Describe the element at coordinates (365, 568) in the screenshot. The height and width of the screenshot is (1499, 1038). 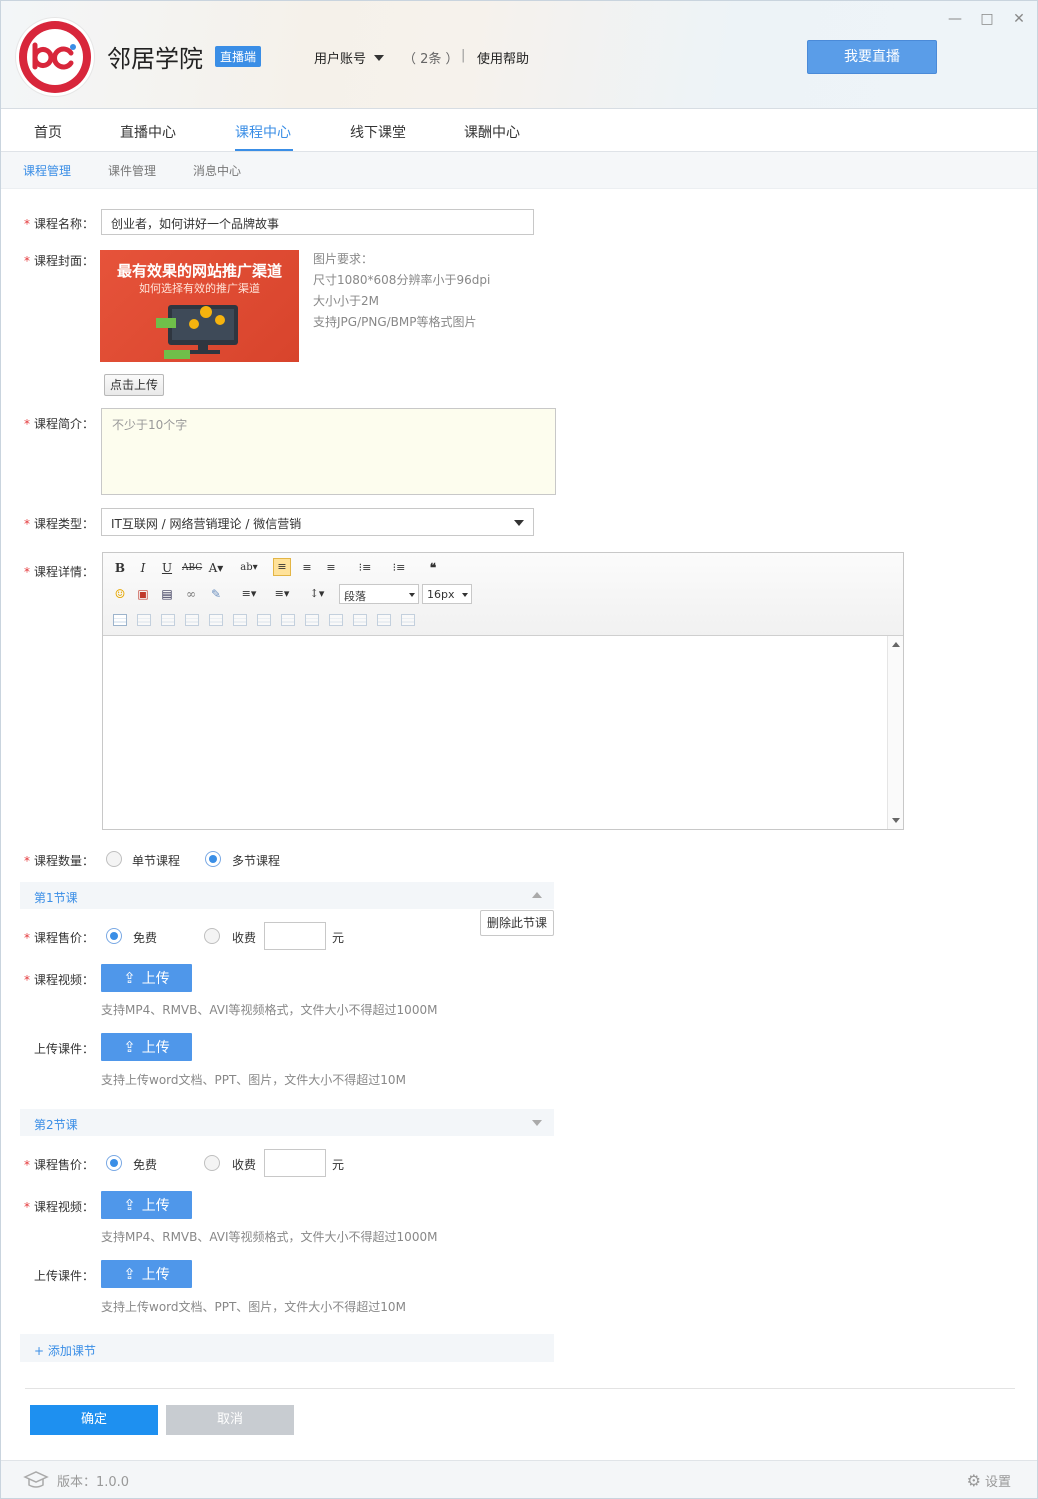
I see `unordered-list-icon: ⁝≡` at that location.